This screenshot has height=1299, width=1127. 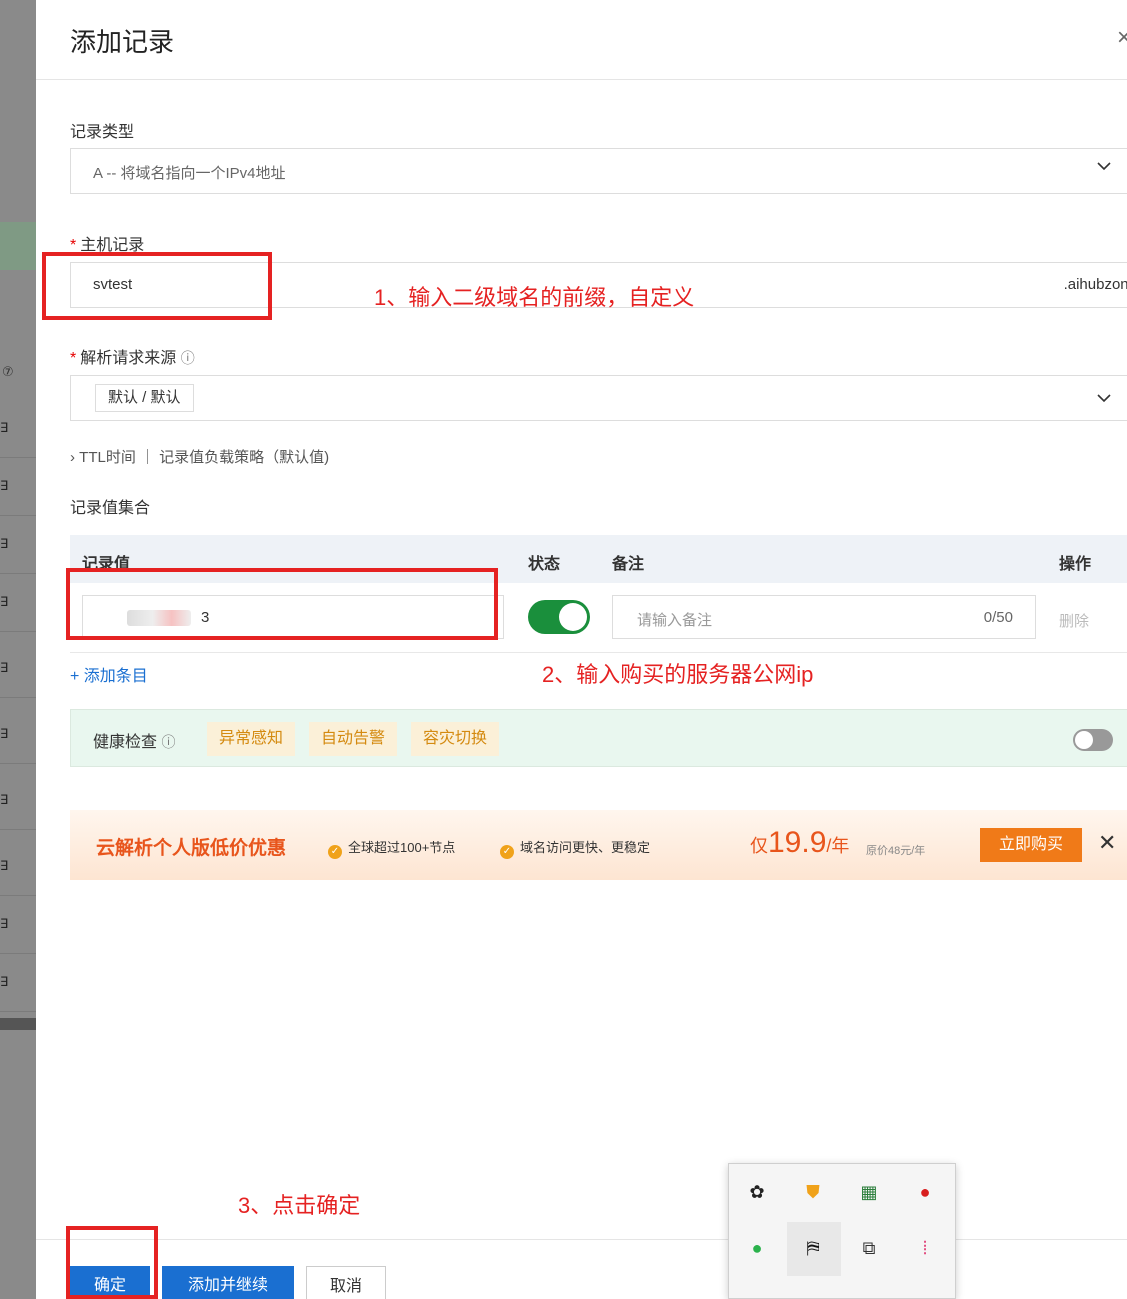 What do you see at coordinates (675, 620) in the screenshot?
I see `note-placeholder: 请输入备注` at bounding box center [675, 620].